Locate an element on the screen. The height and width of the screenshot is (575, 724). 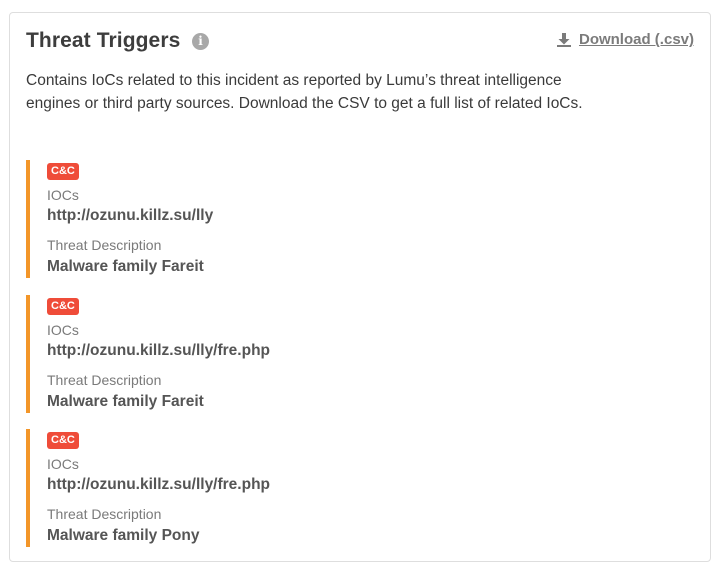
info-circle-icon: i is located at coordinates (200, 41).